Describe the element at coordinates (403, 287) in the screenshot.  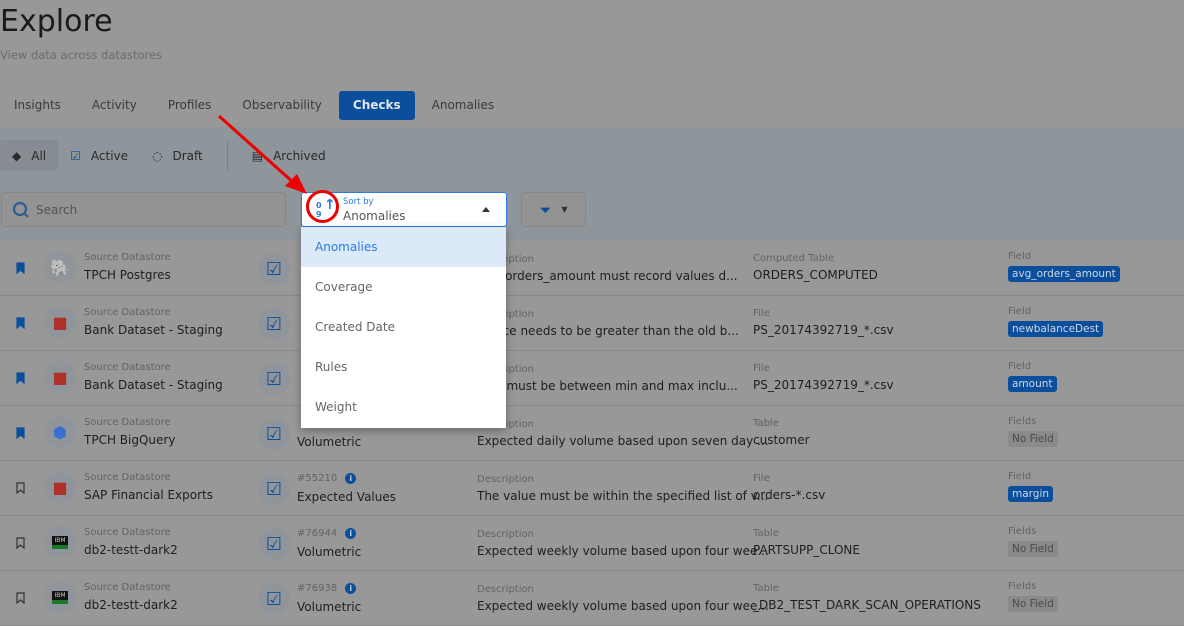
I see `sort-option-coverage: Coverage` at that location.